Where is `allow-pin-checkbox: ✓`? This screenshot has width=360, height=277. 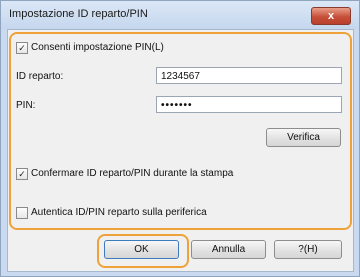 allow-pin-checkbox: ✓ is located at coordinates (22, 48).